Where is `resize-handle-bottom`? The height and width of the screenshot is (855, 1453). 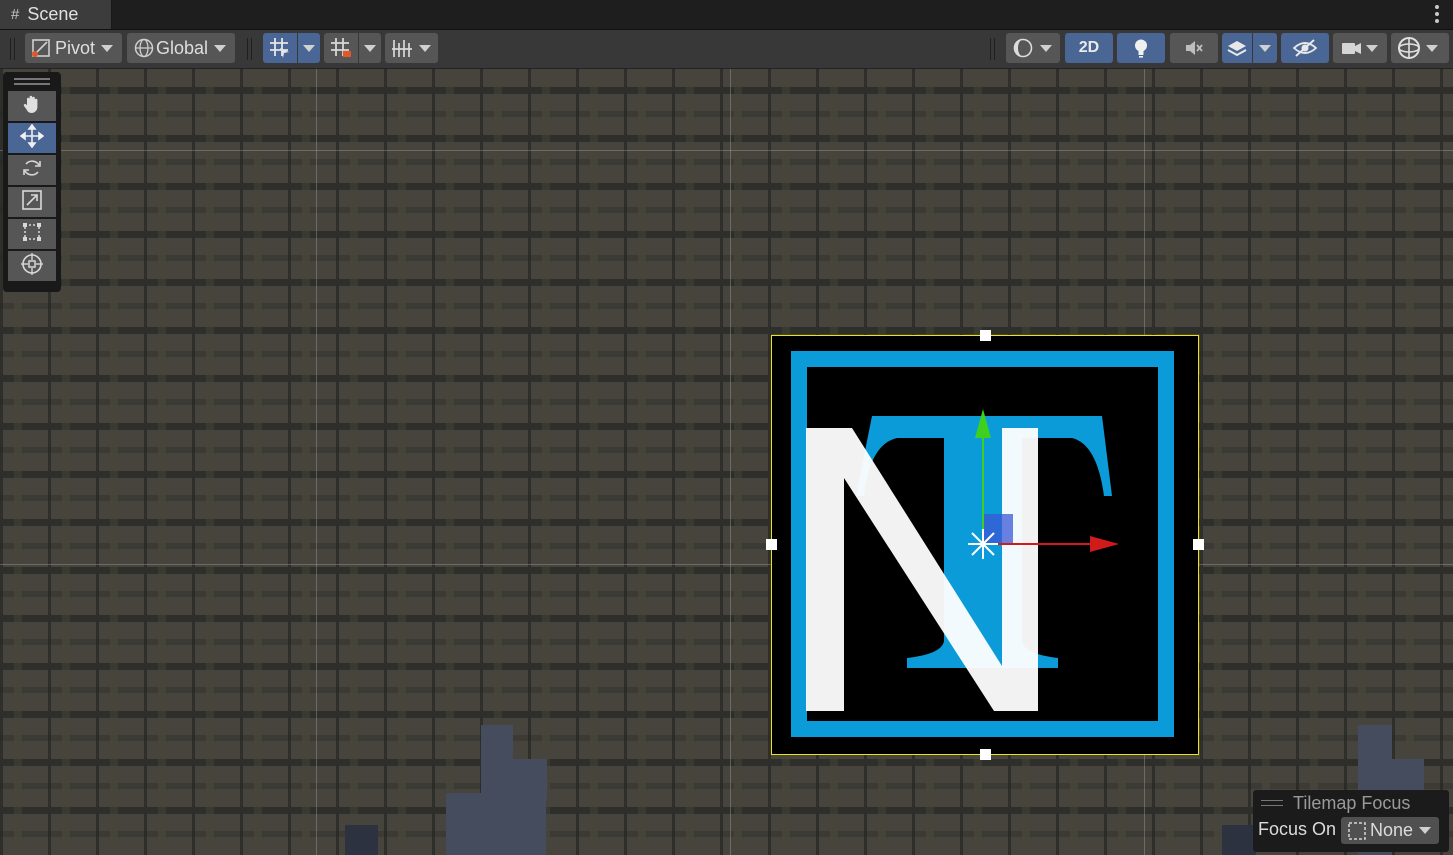 resize-handle-bottom is located at coordinates (985, 754).